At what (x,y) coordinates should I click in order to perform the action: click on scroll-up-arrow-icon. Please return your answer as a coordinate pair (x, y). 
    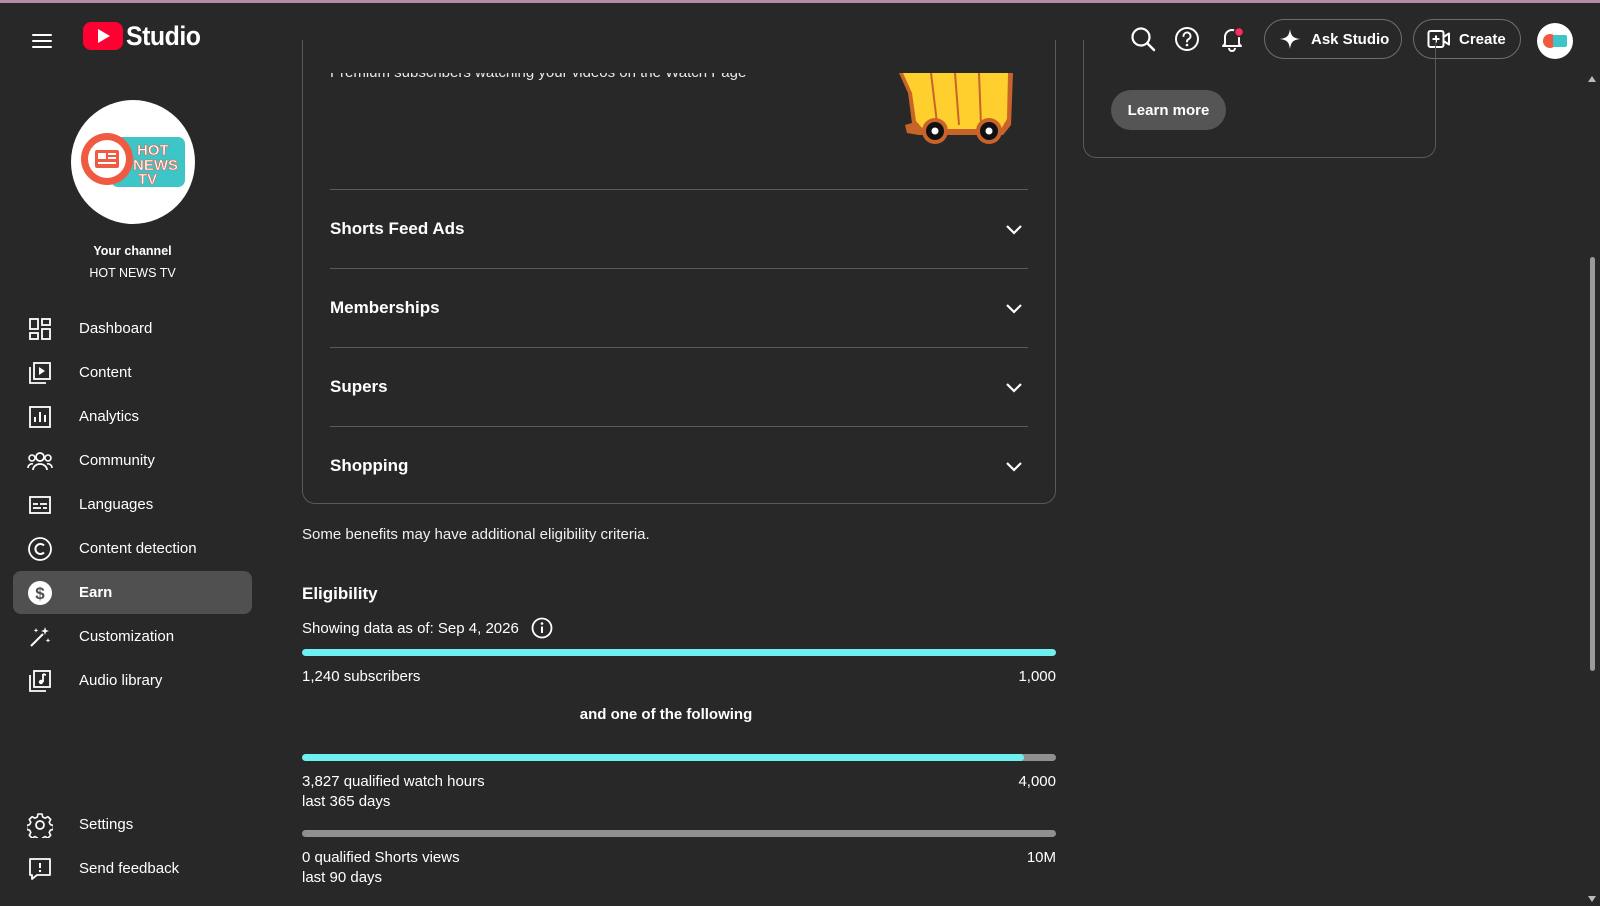
    Looking at the image, I should click on (1592, 79).